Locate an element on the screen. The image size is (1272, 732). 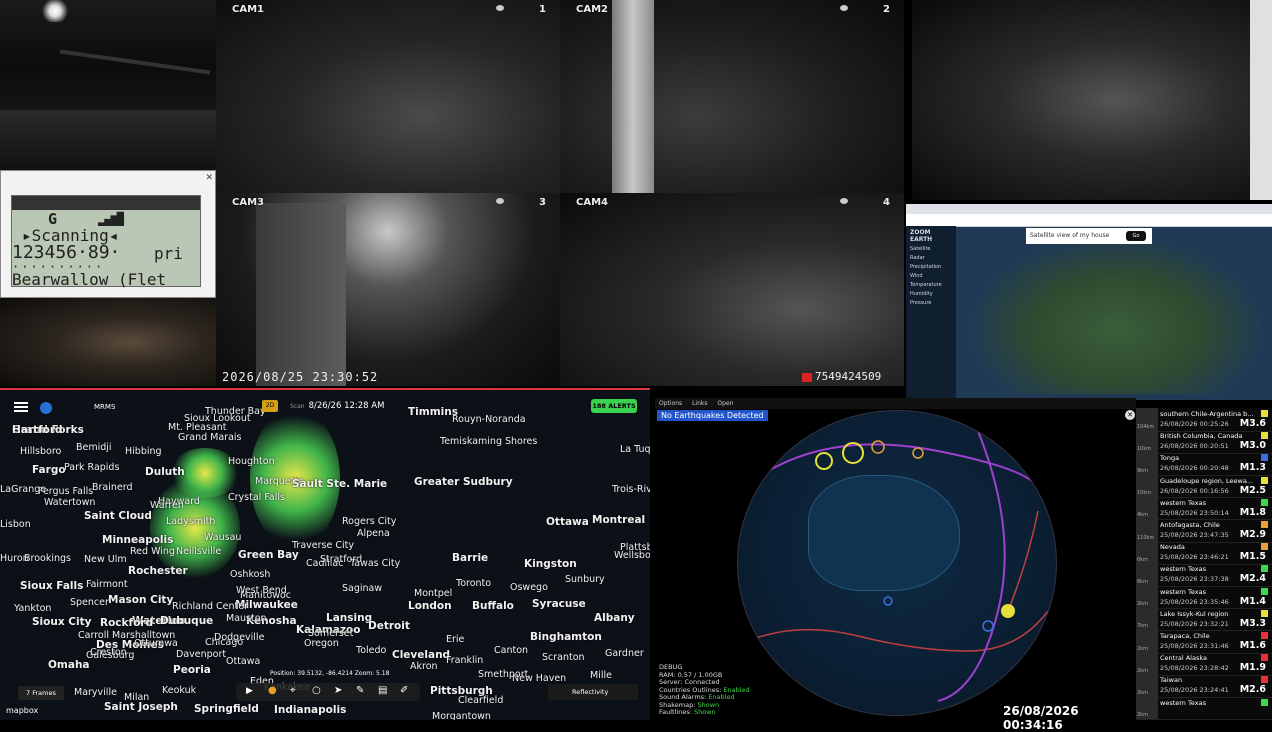
layer-item: Temperature is located at coordinates (931, 285).